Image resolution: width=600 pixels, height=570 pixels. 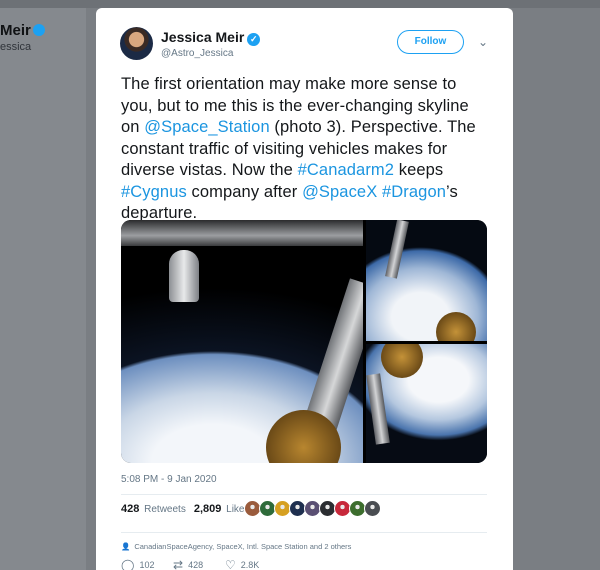 What do you see at coordinates (230, 564) in the screenshot?
I see `heart-icon: ♡` at bounding box center [230, 564].